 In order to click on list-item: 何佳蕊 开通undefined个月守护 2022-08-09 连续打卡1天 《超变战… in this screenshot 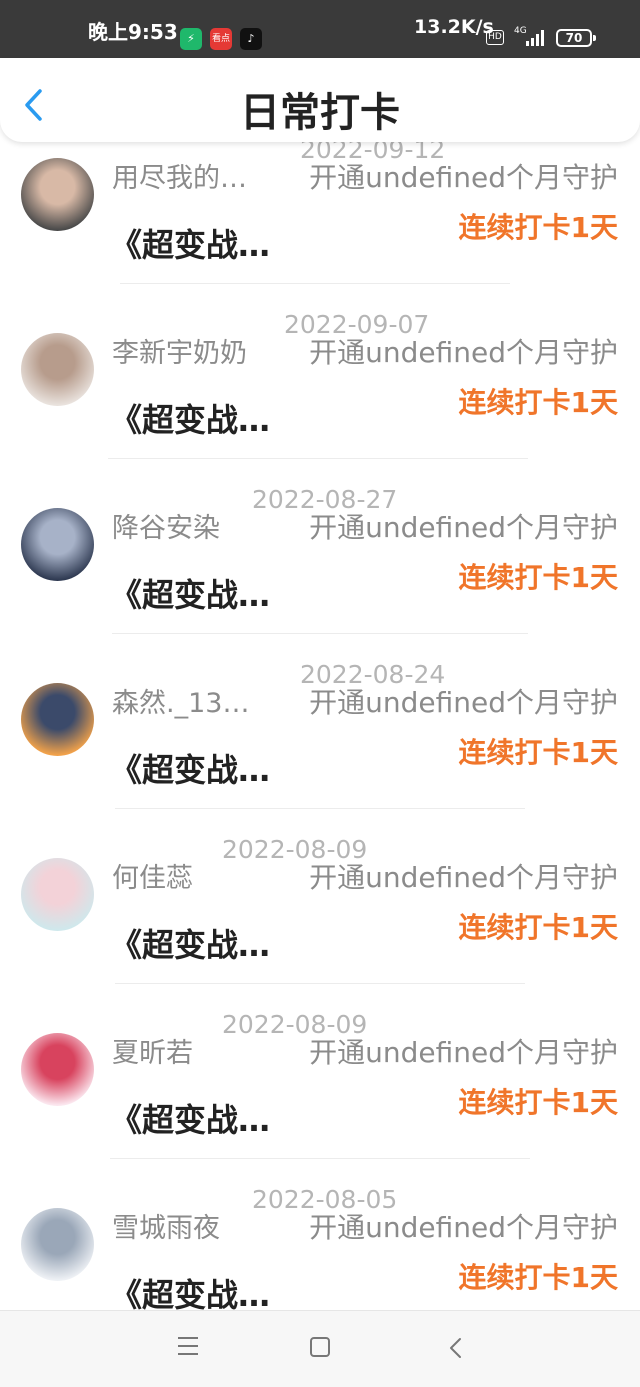, I will do `click(320, 927)`.